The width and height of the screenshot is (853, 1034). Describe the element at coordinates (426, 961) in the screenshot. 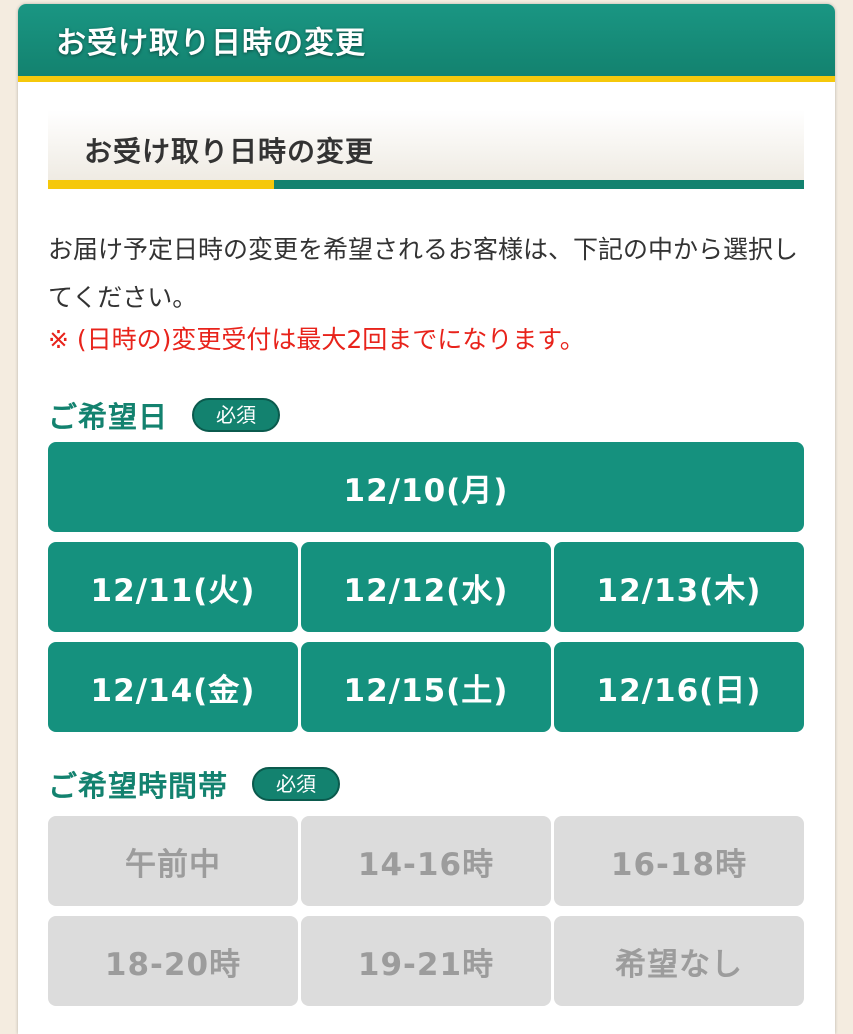

I see `time-option-19-21: 19-21時` at that location.